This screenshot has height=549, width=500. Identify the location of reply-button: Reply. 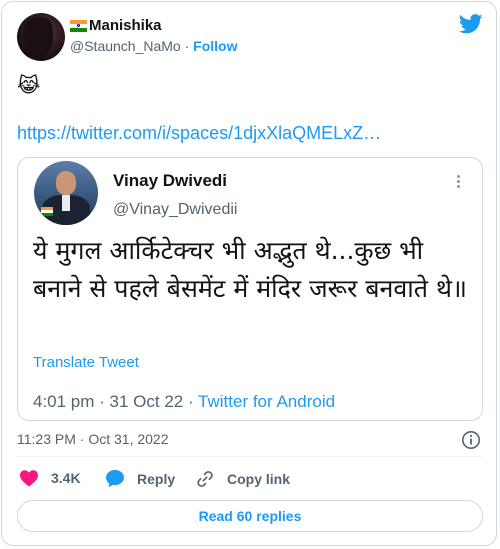
(140, 478).